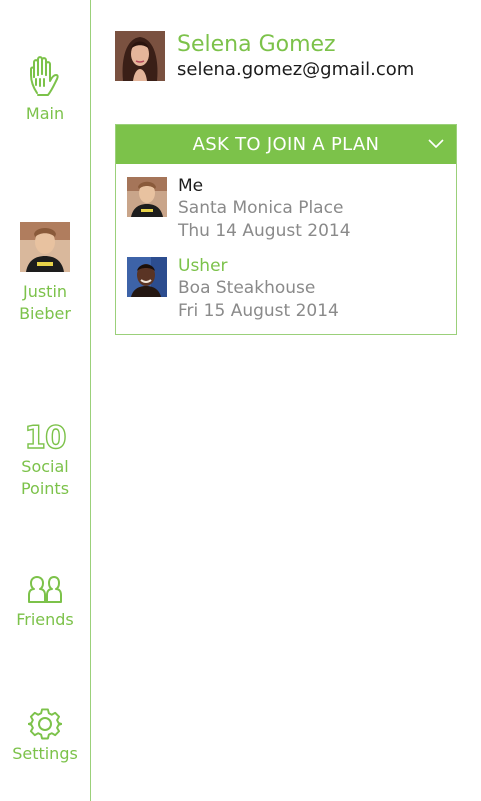  I want to click on plan-header-label: ASK TO JOIN A PLAN, so click(286, 144).